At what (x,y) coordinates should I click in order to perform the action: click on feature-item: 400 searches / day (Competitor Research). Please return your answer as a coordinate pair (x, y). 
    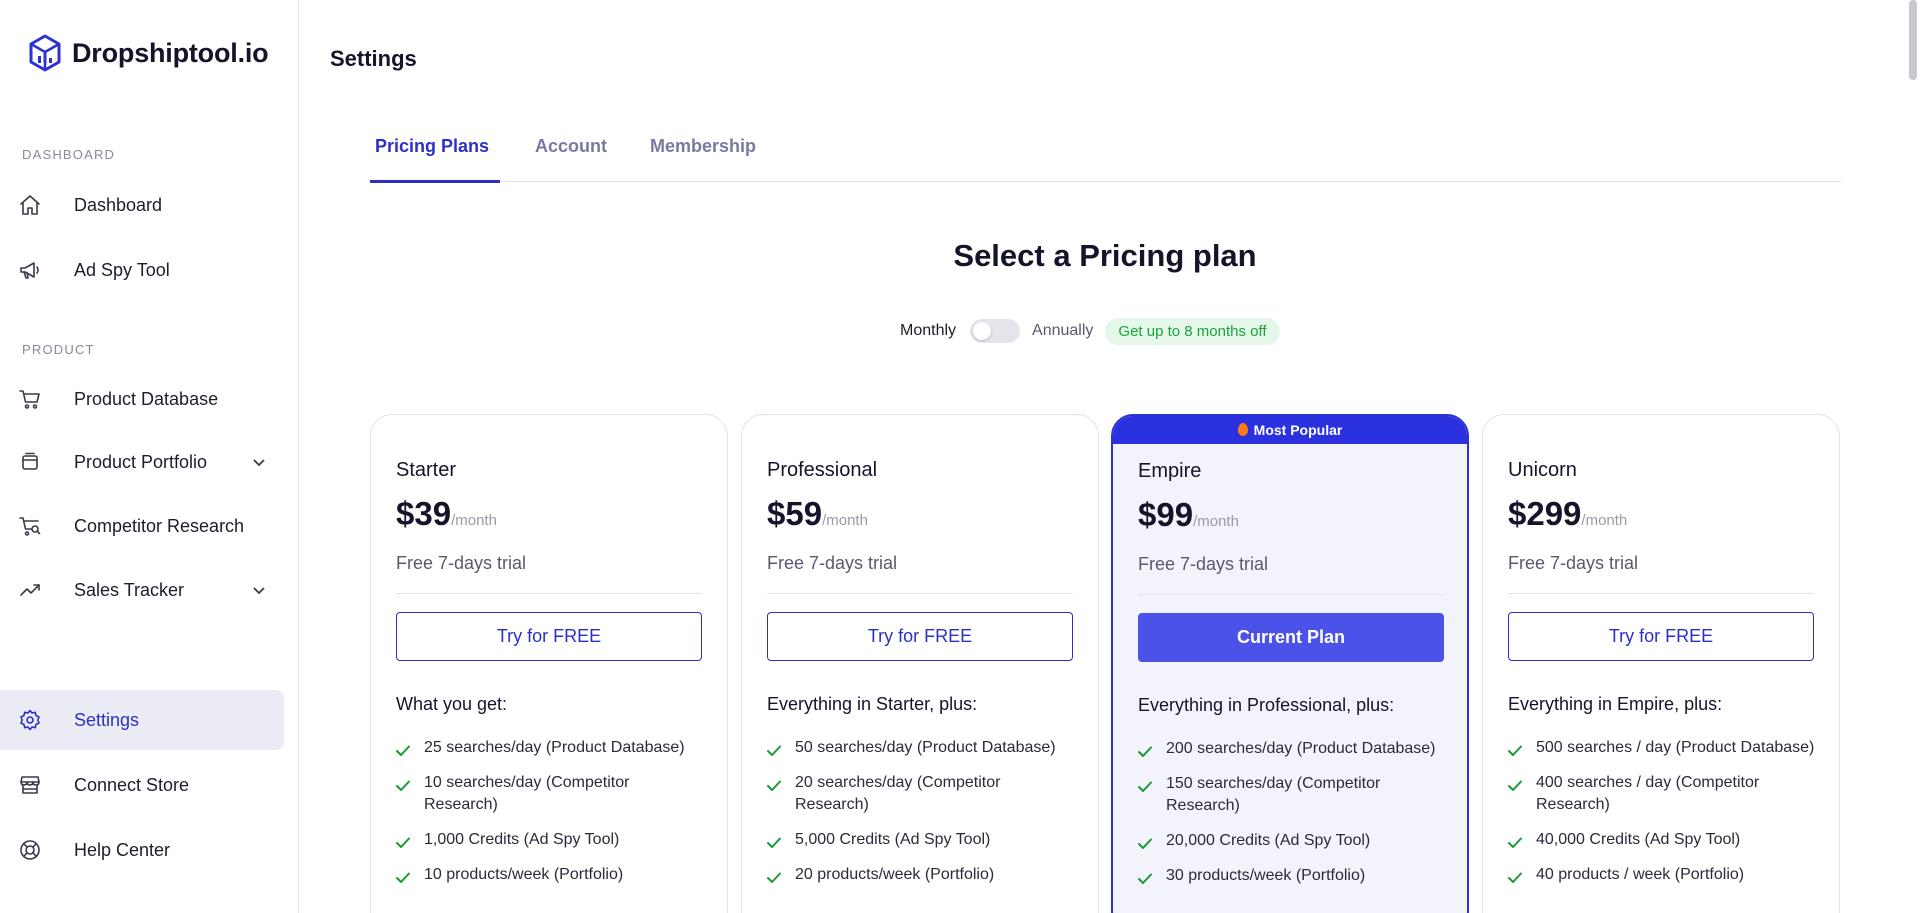
    Looking at the image, I should click on (1663, 794).